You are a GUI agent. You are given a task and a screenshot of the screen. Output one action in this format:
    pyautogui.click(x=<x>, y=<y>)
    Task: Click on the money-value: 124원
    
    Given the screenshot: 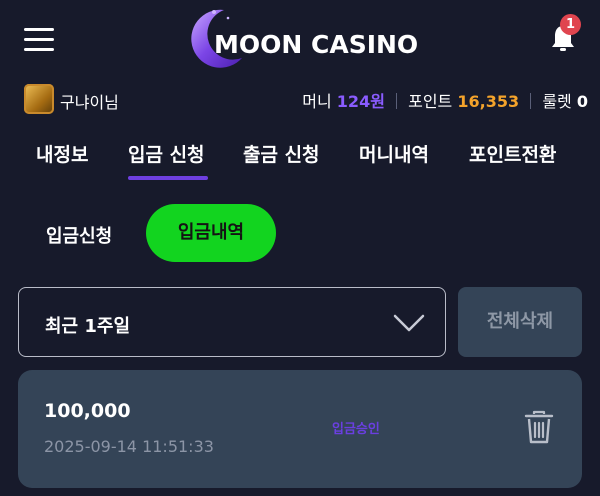 What is the action you would take?
    pyautogui.click(x=360, y=101)
    